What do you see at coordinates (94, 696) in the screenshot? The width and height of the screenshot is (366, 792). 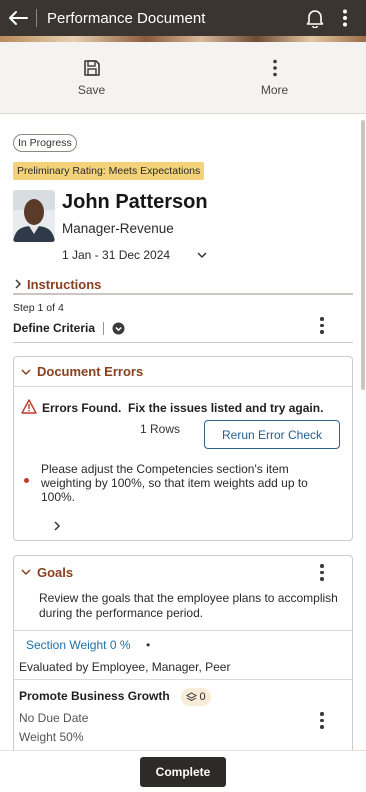 I see `goal-item-name: Promote Business Growth` at bounding box center [94, 696].